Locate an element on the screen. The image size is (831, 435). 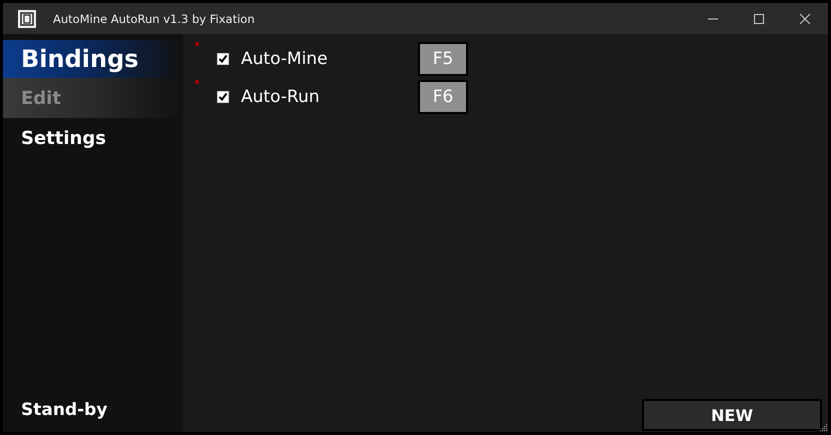
app-icon is located at coordinates (27, 18).